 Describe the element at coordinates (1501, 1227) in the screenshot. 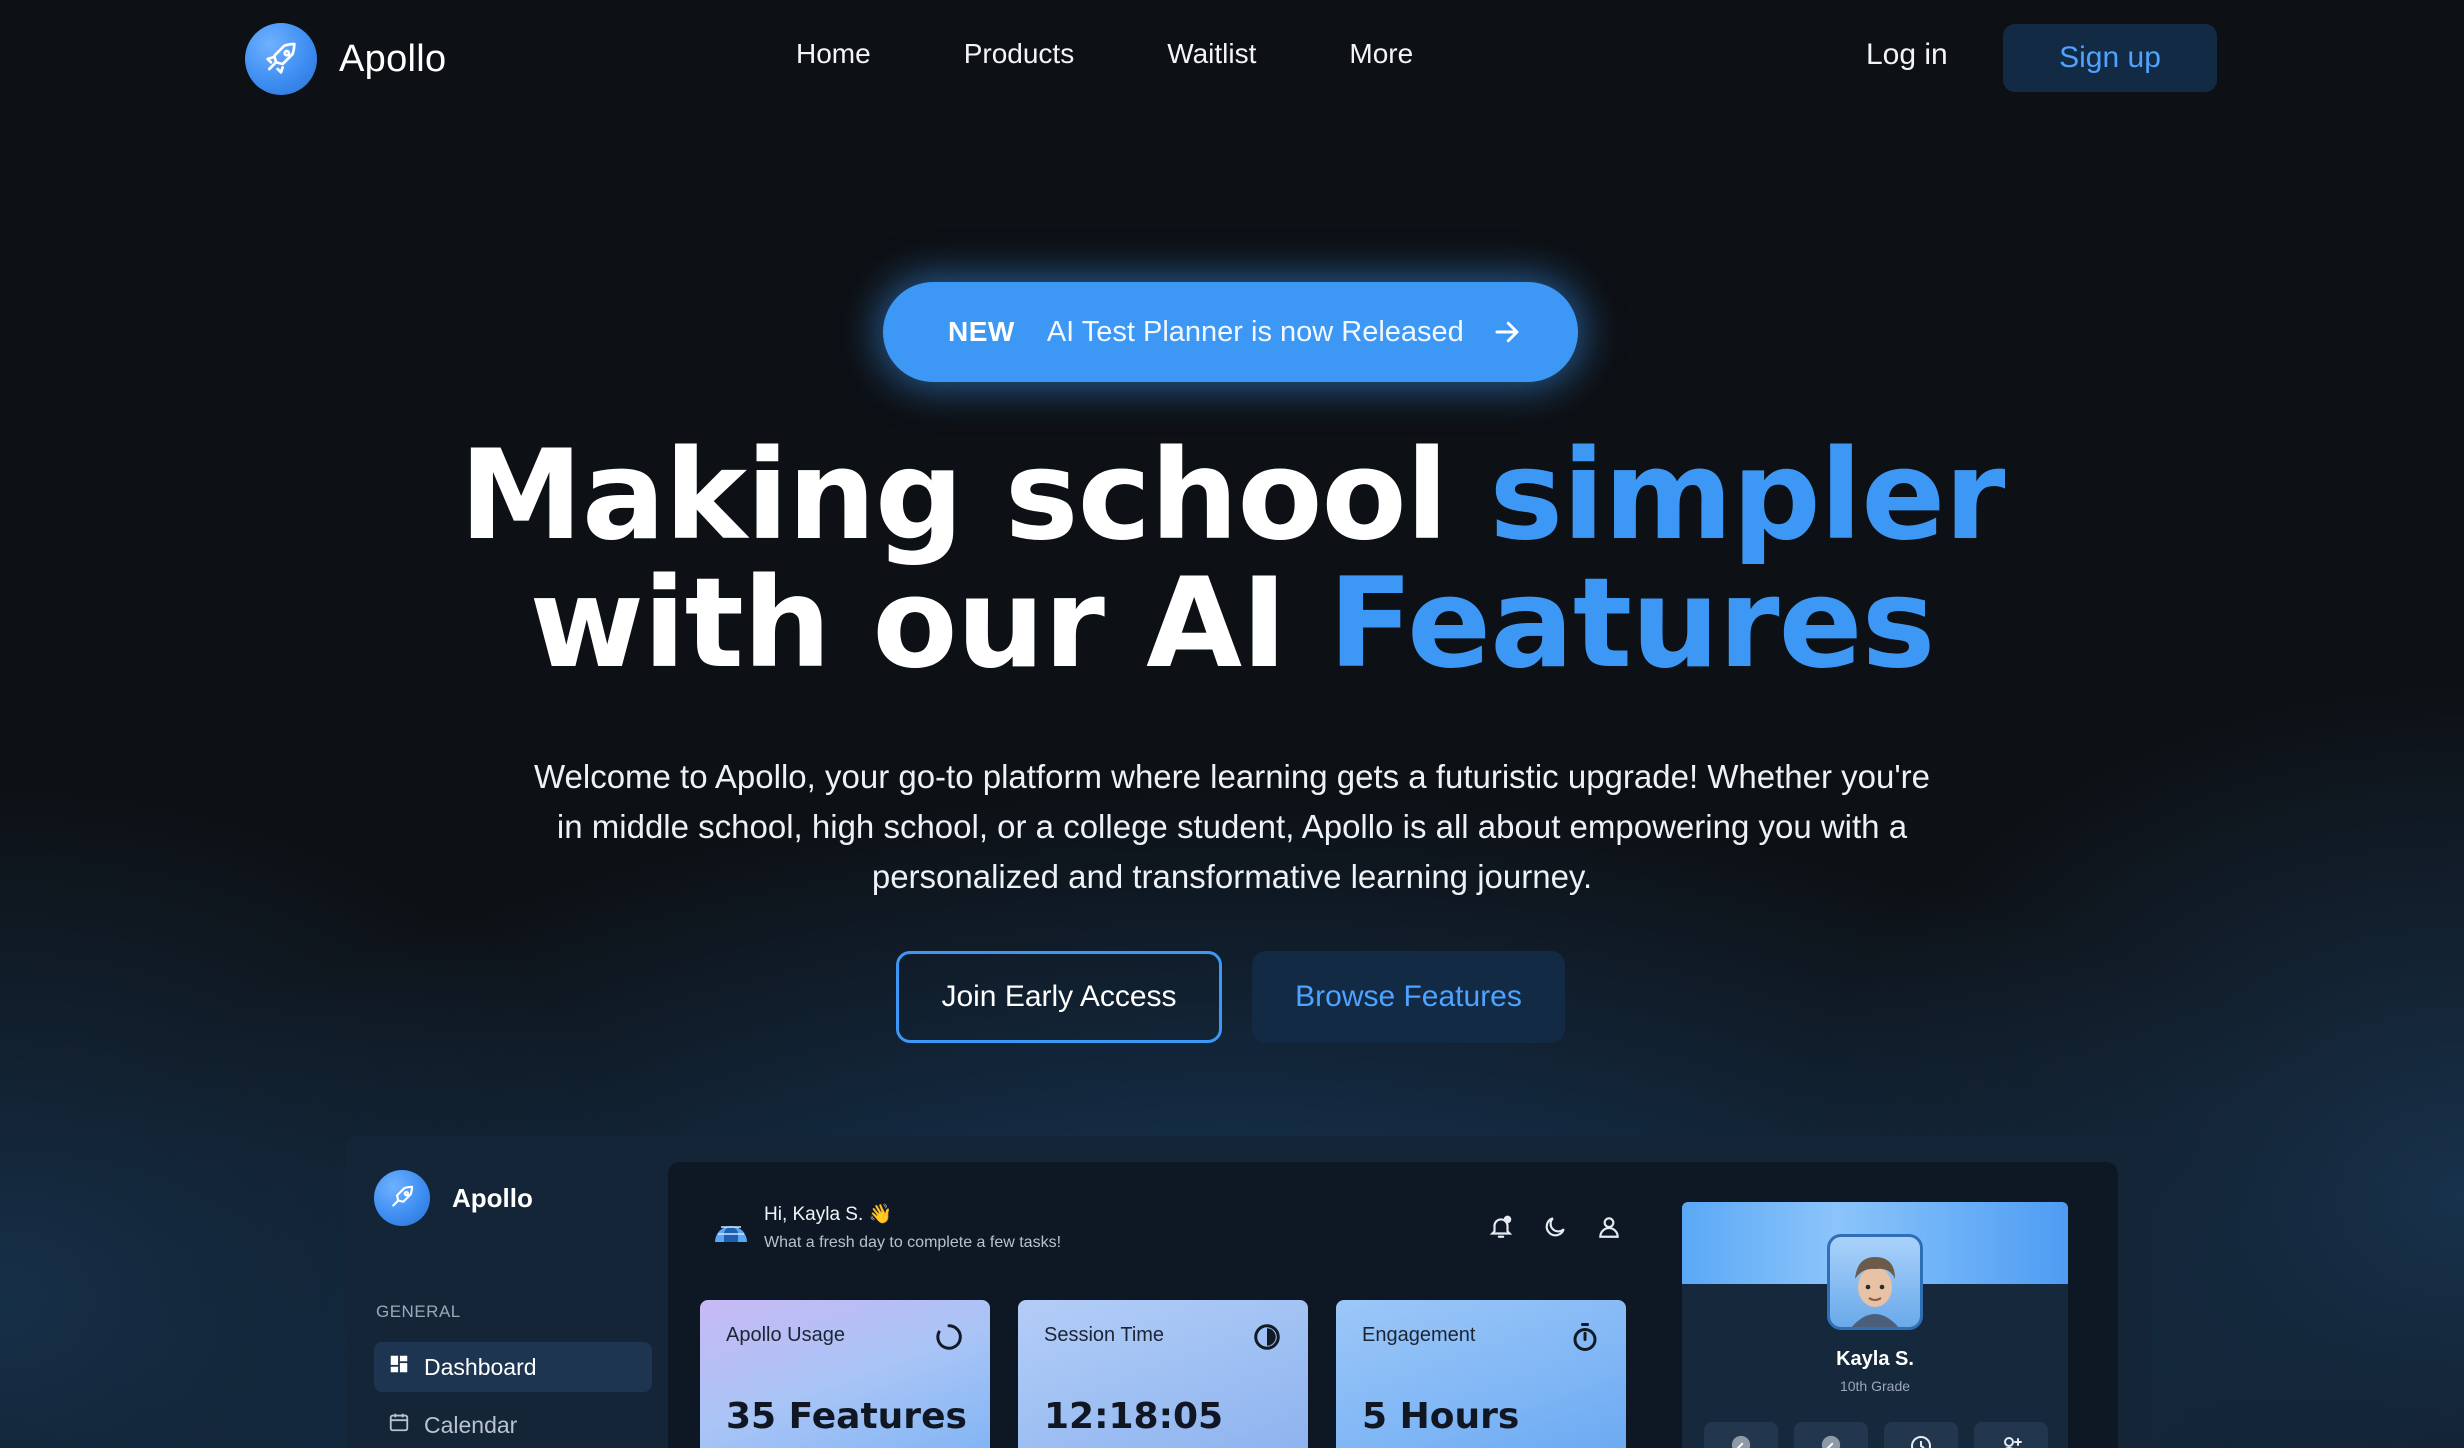

I see `bell-icon` at that location.